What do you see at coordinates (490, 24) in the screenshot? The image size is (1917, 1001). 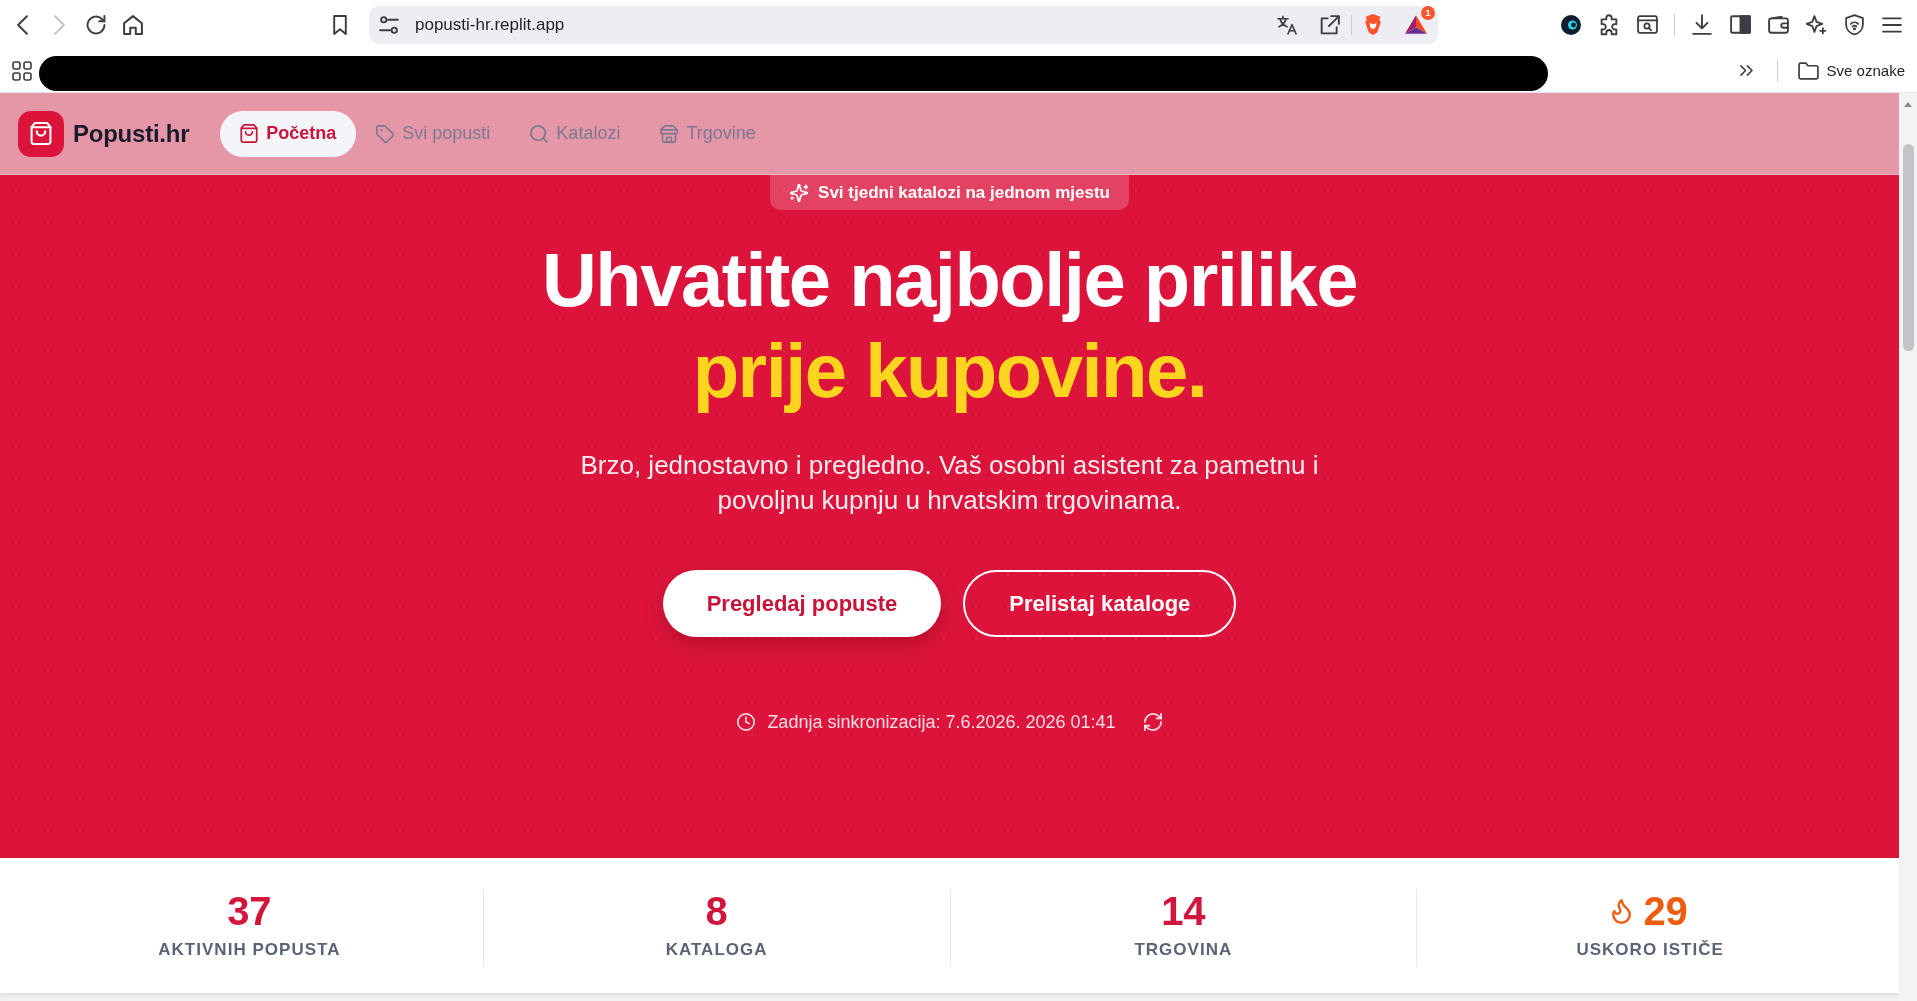 I see `url-text: popusti-hr.replit.app` at bounding box center [490, 24].